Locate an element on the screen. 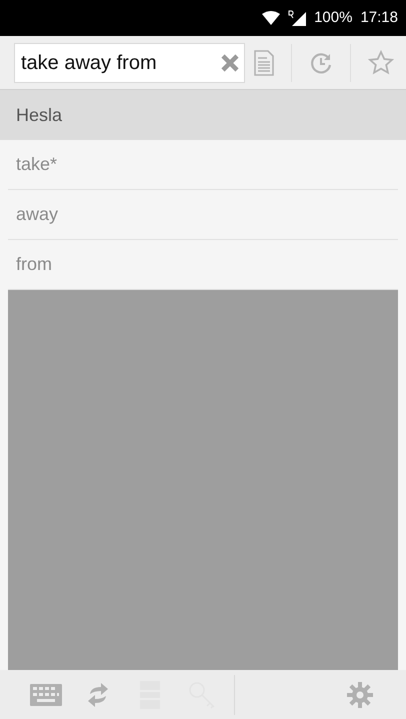  list-header: Hesla is located at coordinates (203, 115).